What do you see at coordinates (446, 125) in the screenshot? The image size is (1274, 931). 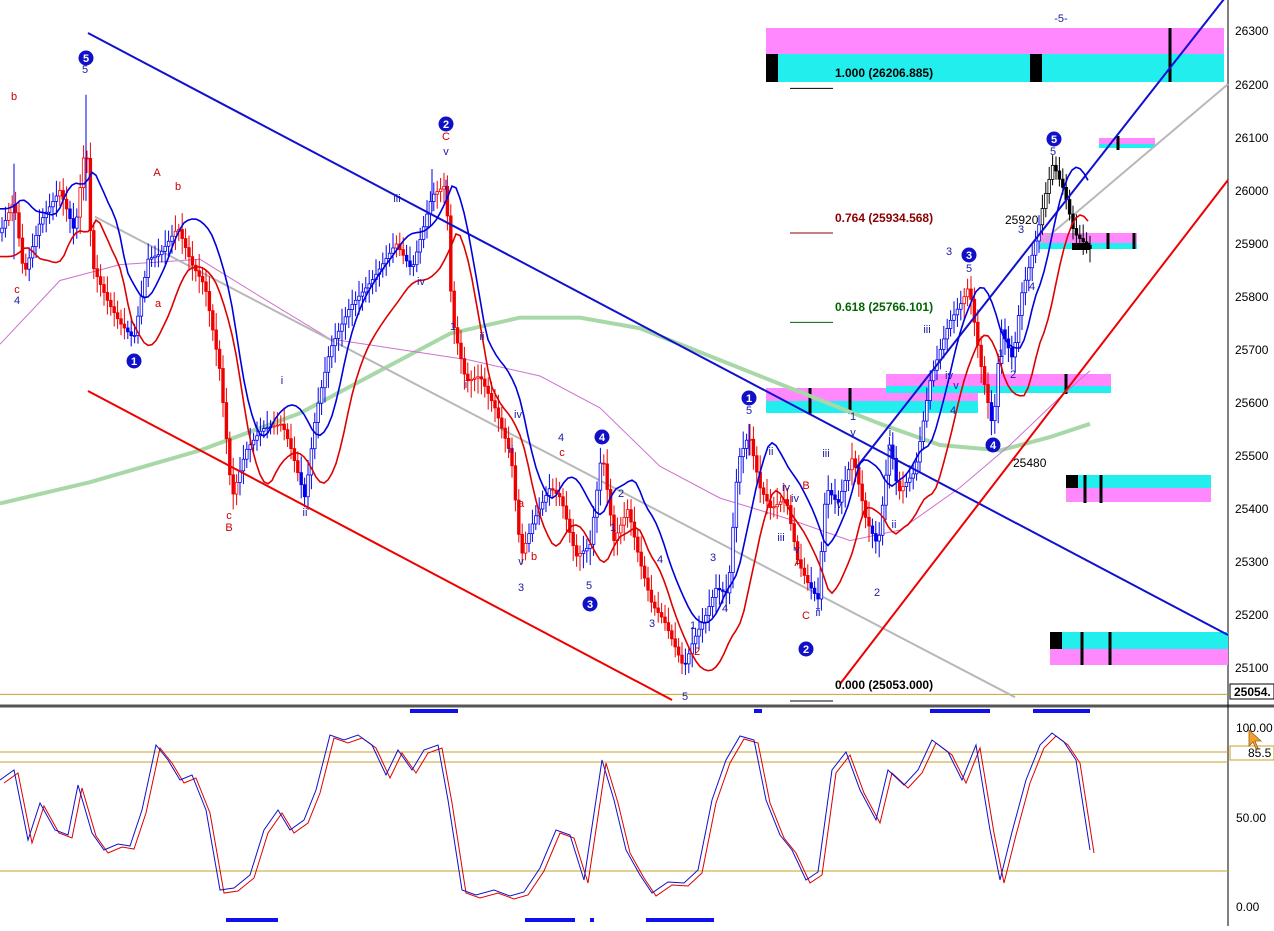 I see `wave-circle-label-2: 2` at bounding box center [446, 125].